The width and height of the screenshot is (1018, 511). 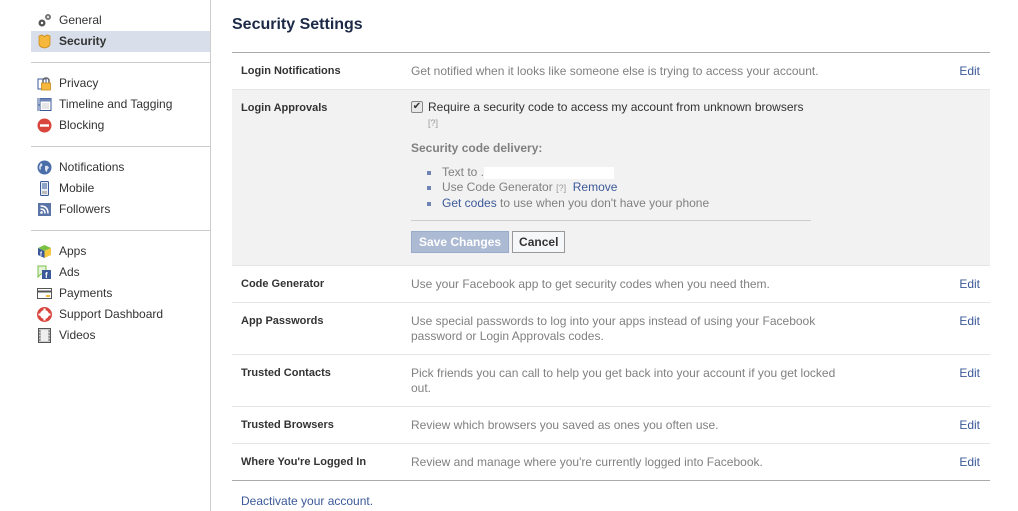 I want to click on timeline-icon, so click(x=44, y=104).